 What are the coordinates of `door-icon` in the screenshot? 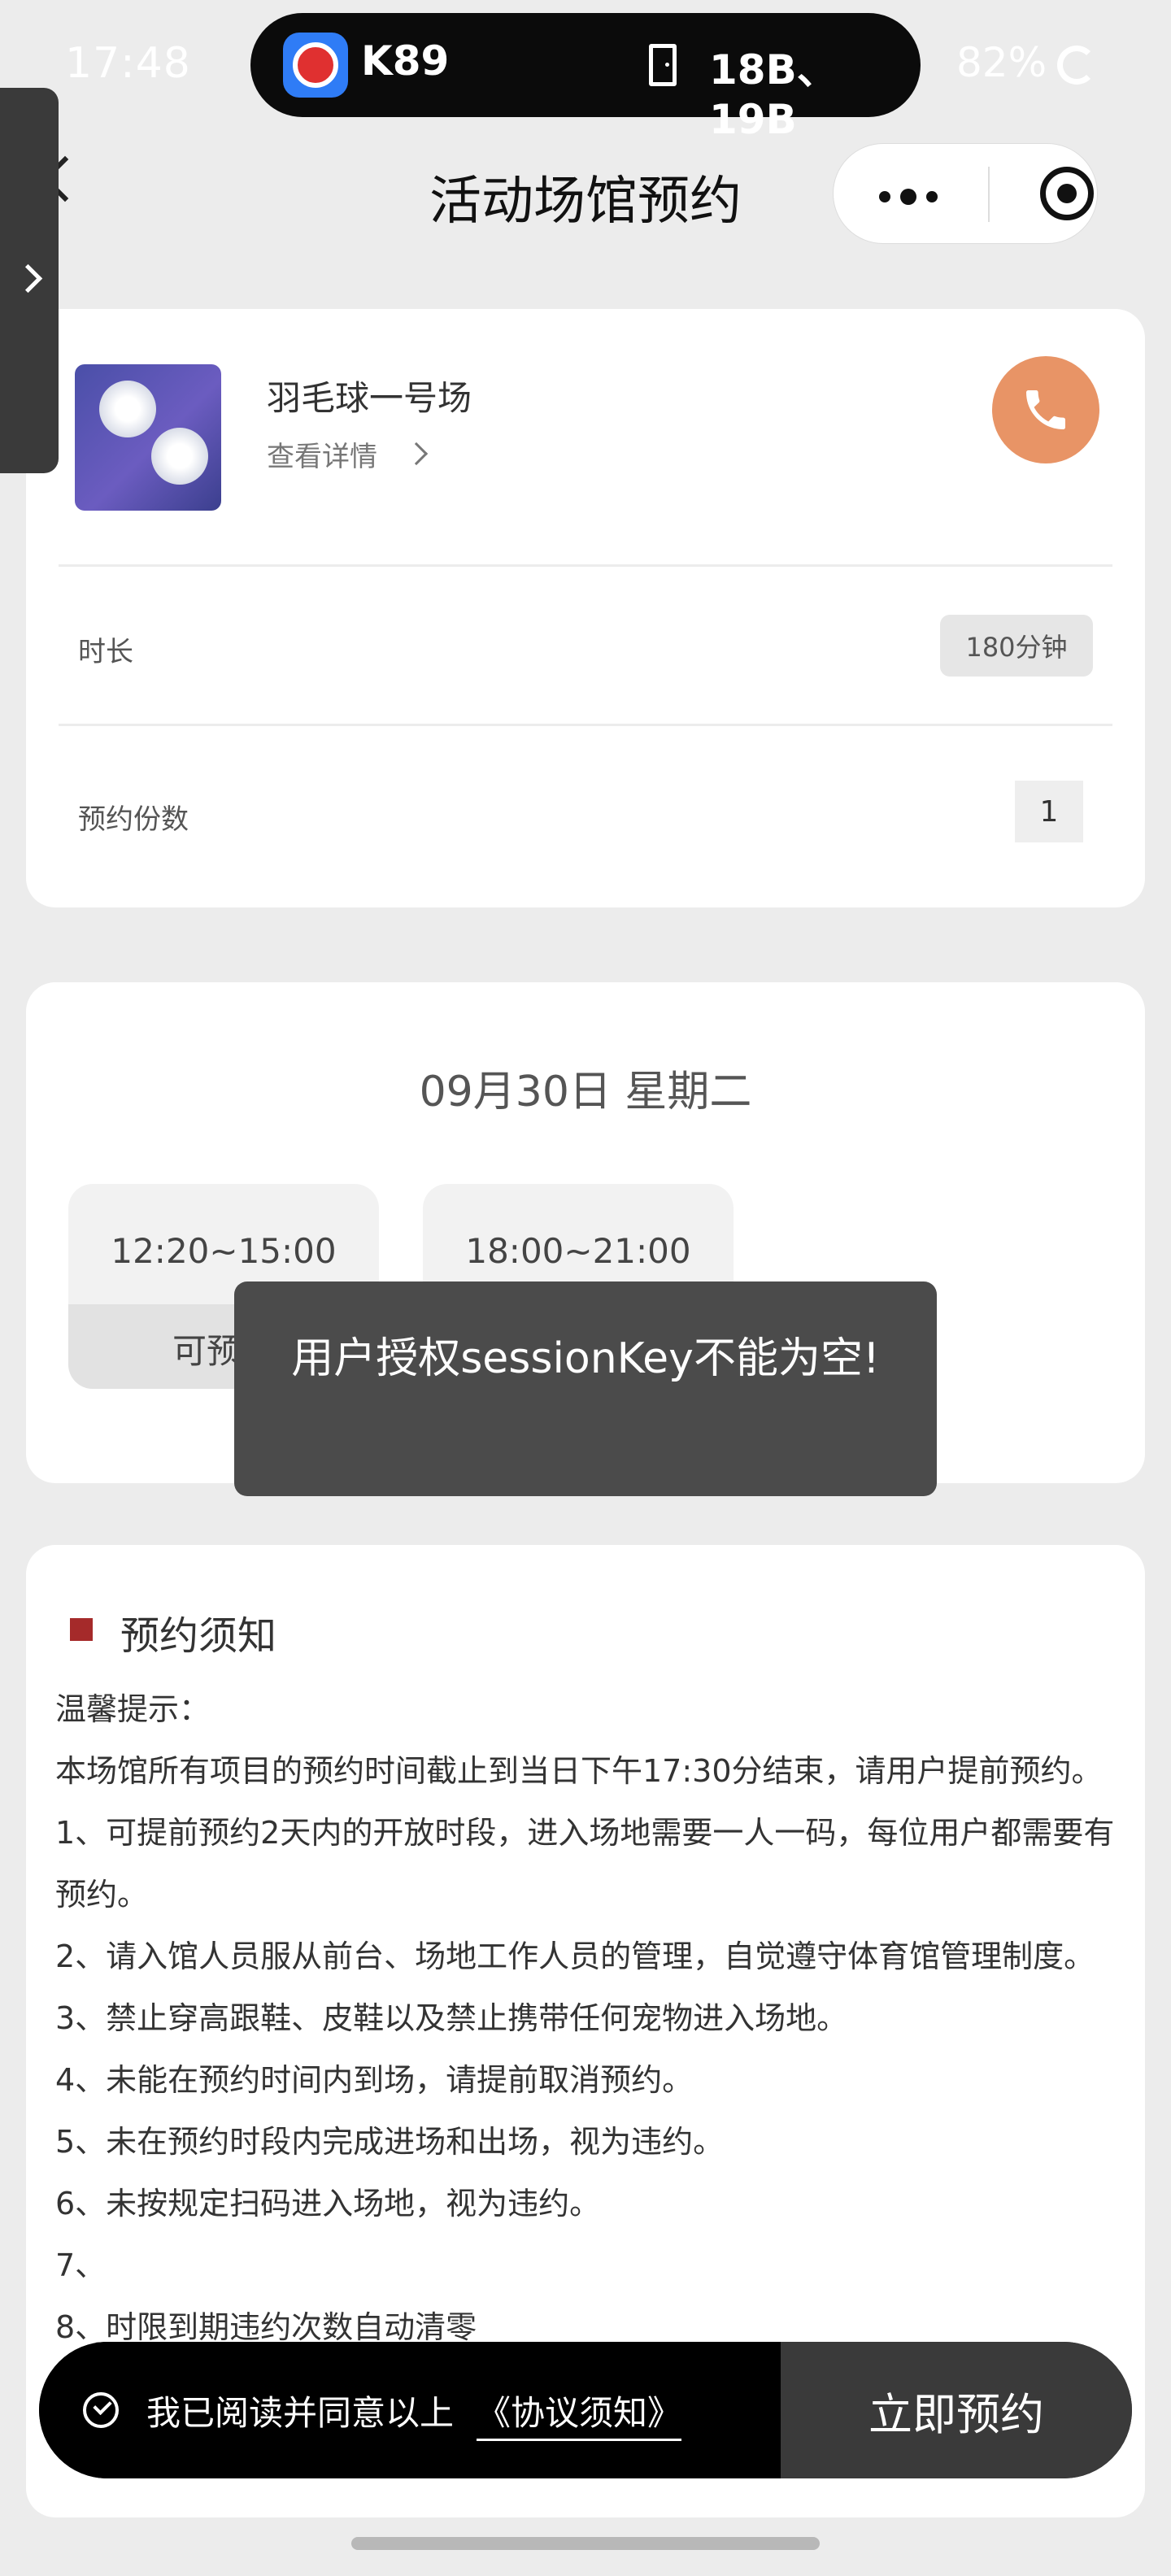 It's located at (663, 65).